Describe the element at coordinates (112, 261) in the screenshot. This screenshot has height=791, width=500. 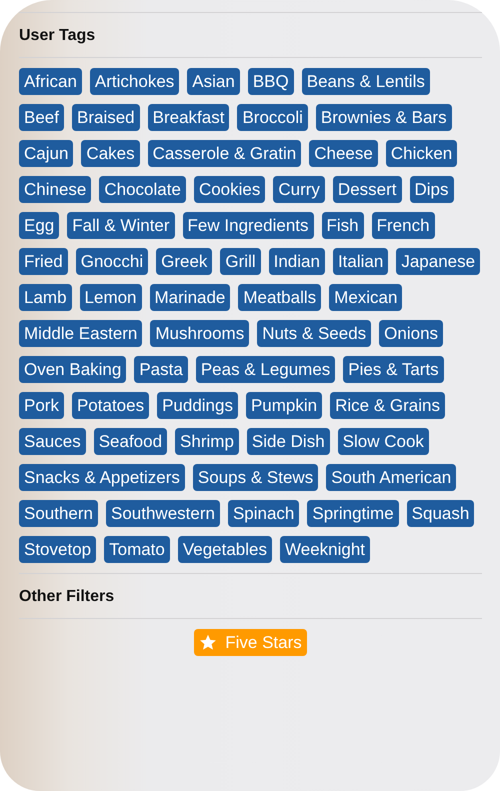
I see `tag-button: Gnocchi` at that location.